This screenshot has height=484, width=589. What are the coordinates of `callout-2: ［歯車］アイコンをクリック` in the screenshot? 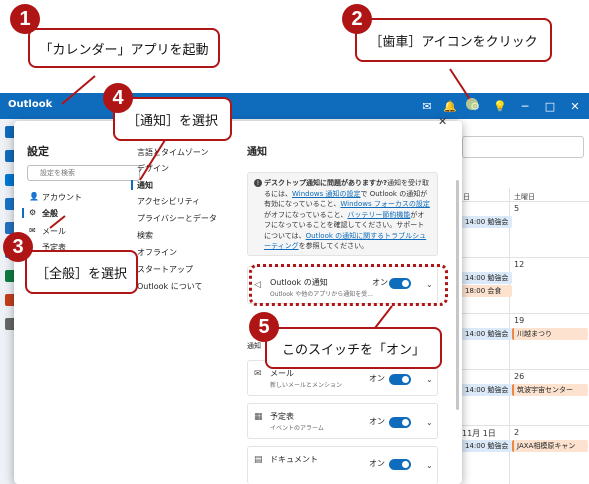 It's located at (453, 40).